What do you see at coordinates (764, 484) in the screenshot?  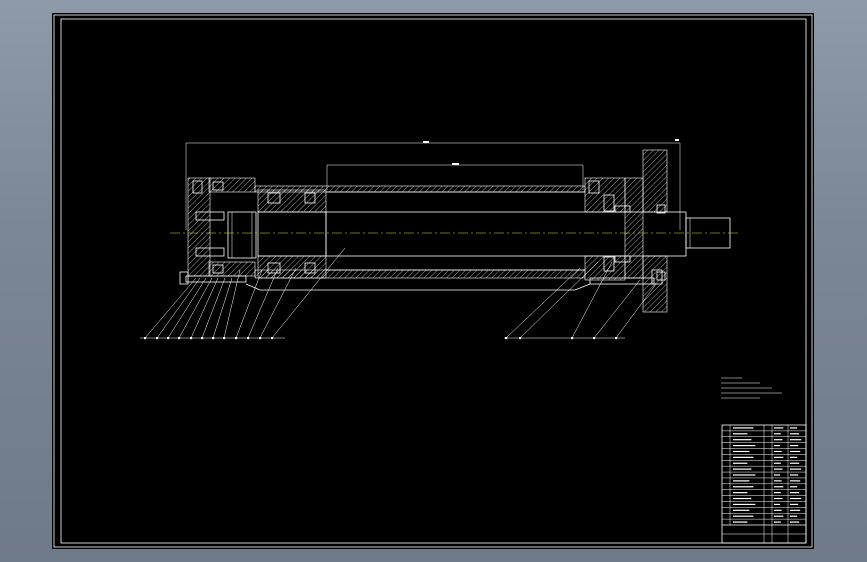 I see `title-block` at bounding box center [764, 484].